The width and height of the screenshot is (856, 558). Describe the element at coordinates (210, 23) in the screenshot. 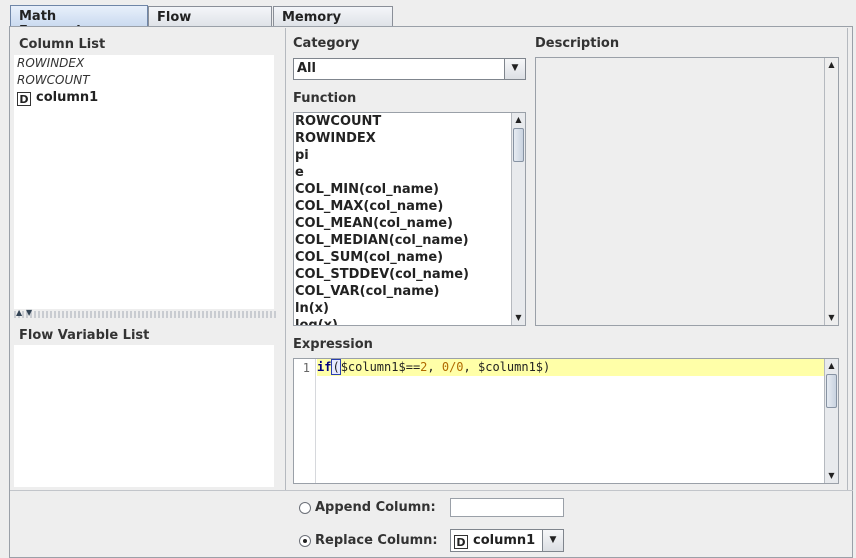

I see `tab-flow-variables: Flow Variables` at that location.